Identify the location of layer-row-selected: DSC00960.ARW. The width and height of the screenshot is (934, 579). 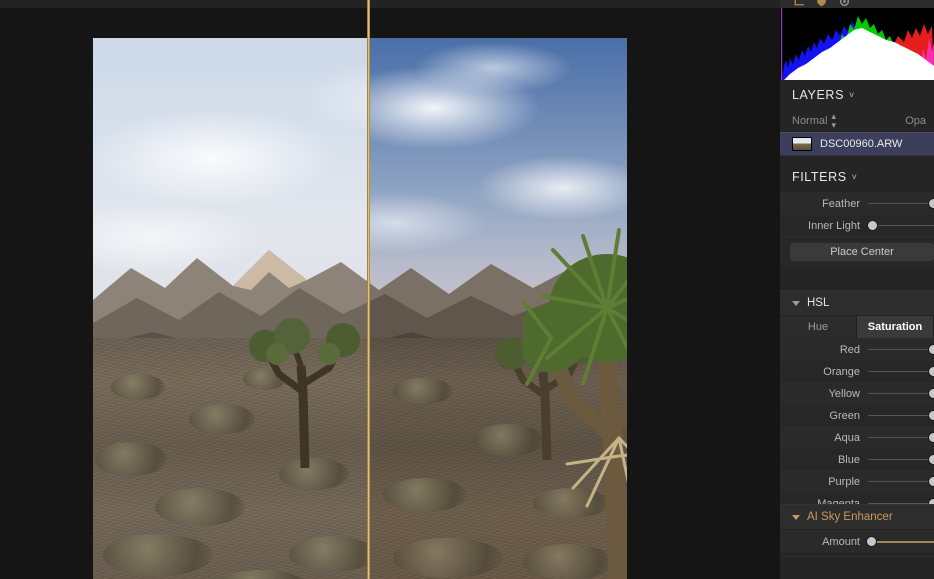
(857, 144).